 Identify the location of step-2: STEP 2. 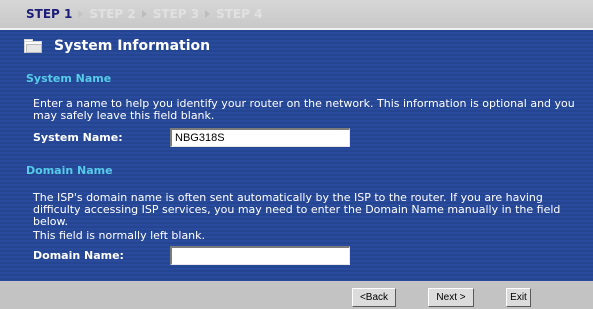
(118, 14).